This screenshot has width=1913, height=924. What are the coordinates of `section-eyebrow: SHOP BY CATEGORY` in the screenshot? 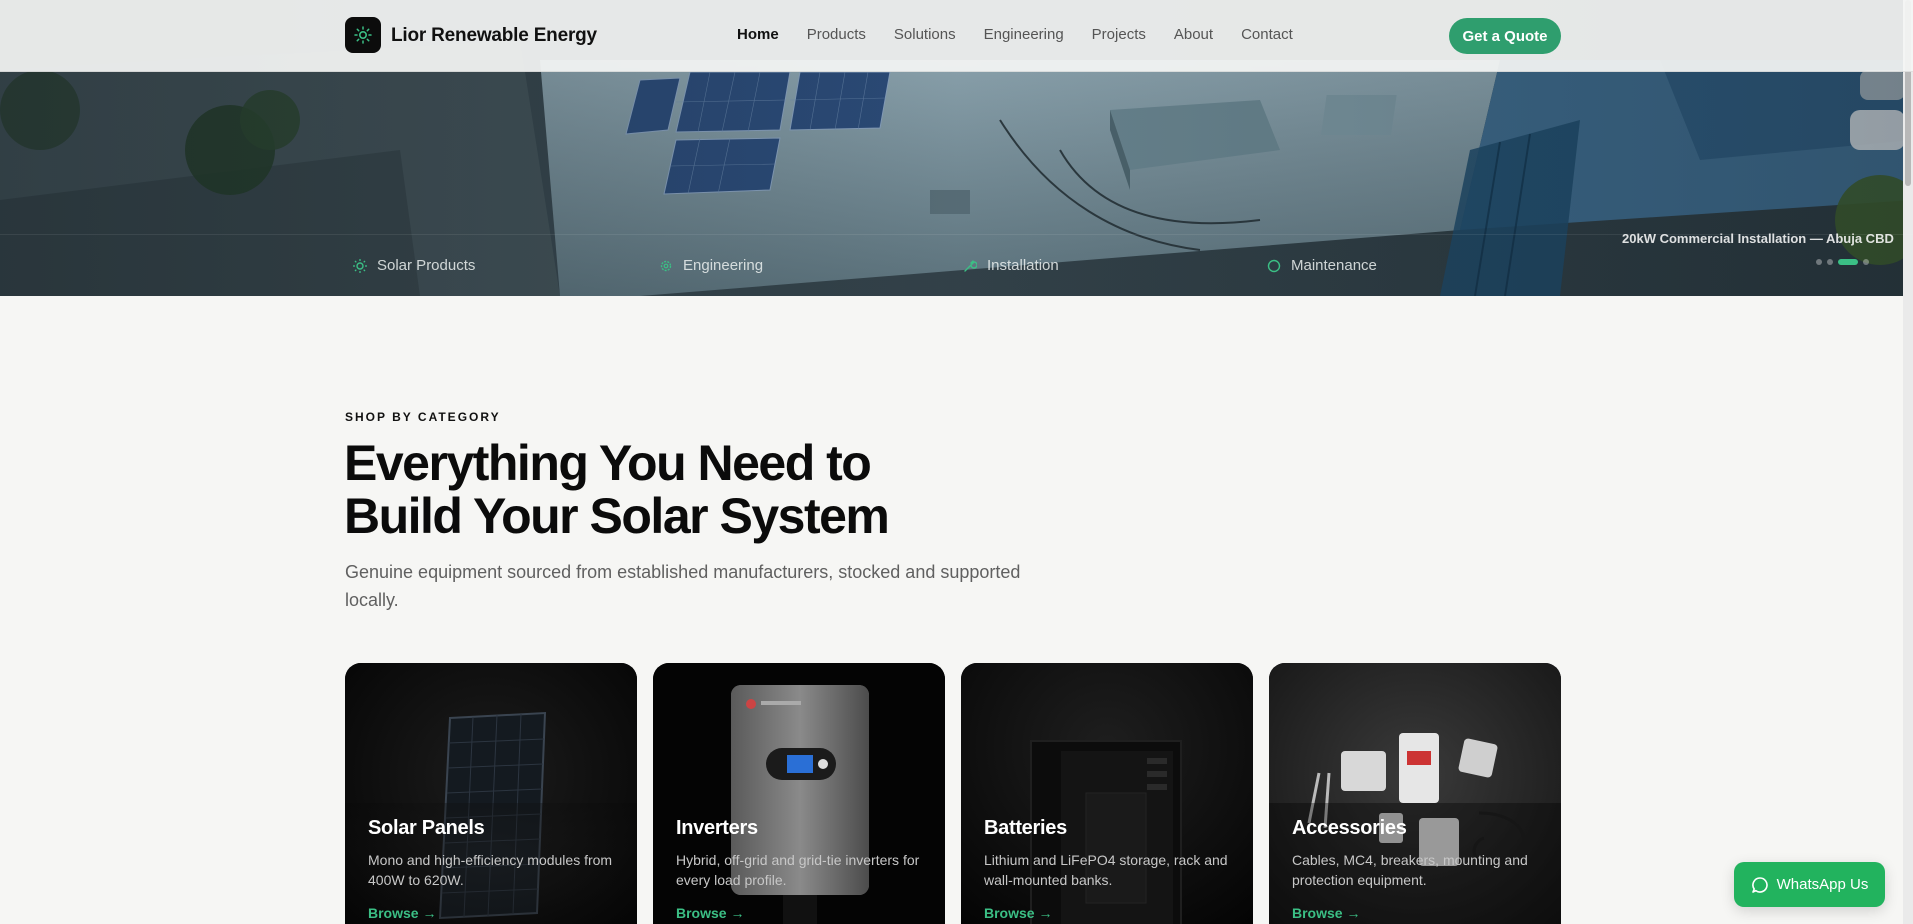 It's located at (423, 417).